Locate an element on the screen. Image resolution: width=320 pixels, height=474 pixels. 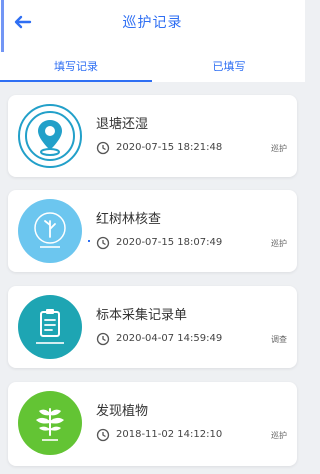
title-bar: 巡护记录 is located at coordinates (152, 23).